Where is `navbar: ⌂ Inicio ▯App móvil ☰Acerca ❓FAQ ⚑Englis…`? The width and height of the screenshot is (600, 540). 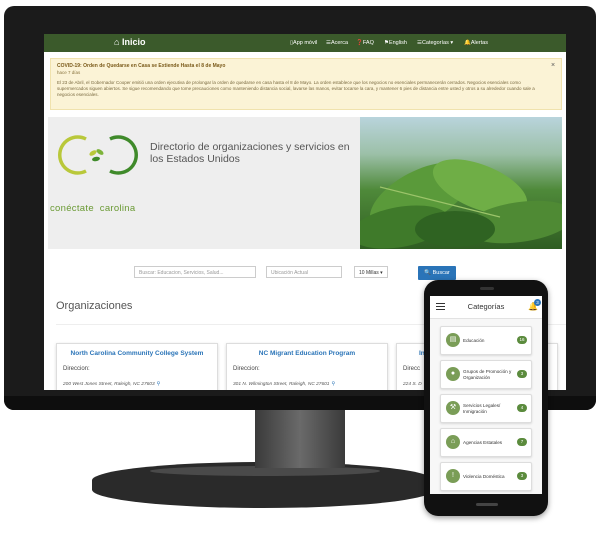 navbar: ⌂ Inicio ▯App móvil ☰Acerca ❓FAQ ⚑Englis… is located at coordinates (305, 43).